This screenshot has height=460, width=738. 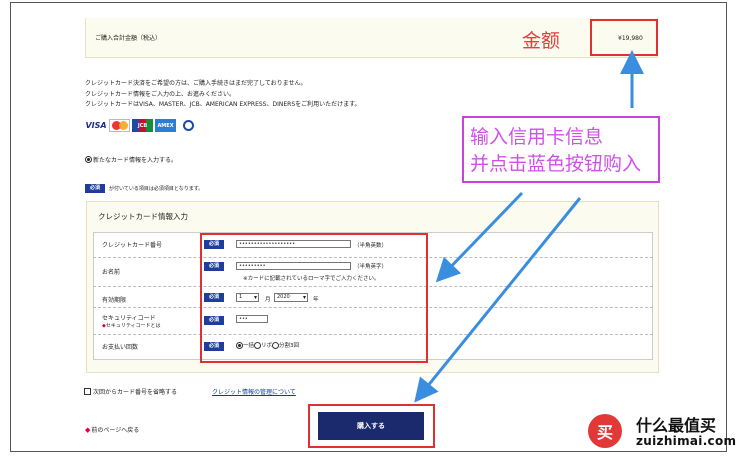 I want to click on back-link-text: 前のページへ戻る, so click(x=115, y=430).